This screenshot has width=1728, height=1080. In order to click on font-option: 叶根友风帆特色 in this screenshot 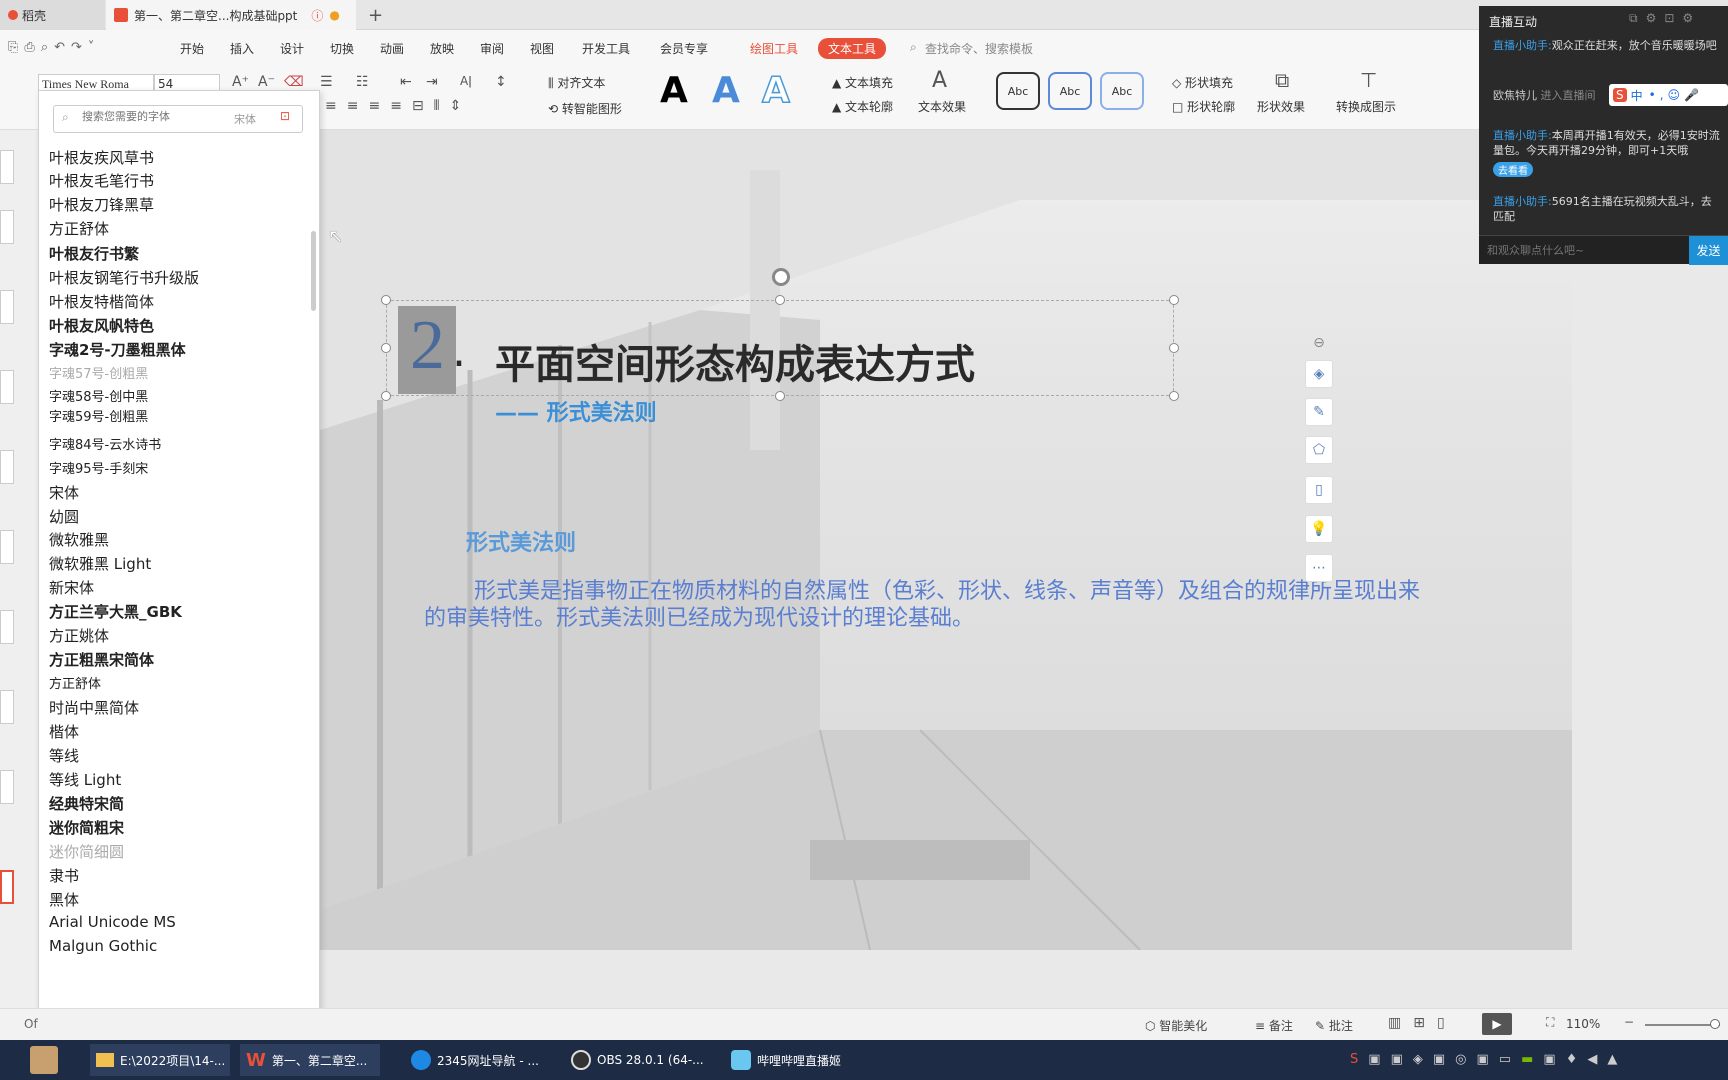, I will do `click(101, 325)`.